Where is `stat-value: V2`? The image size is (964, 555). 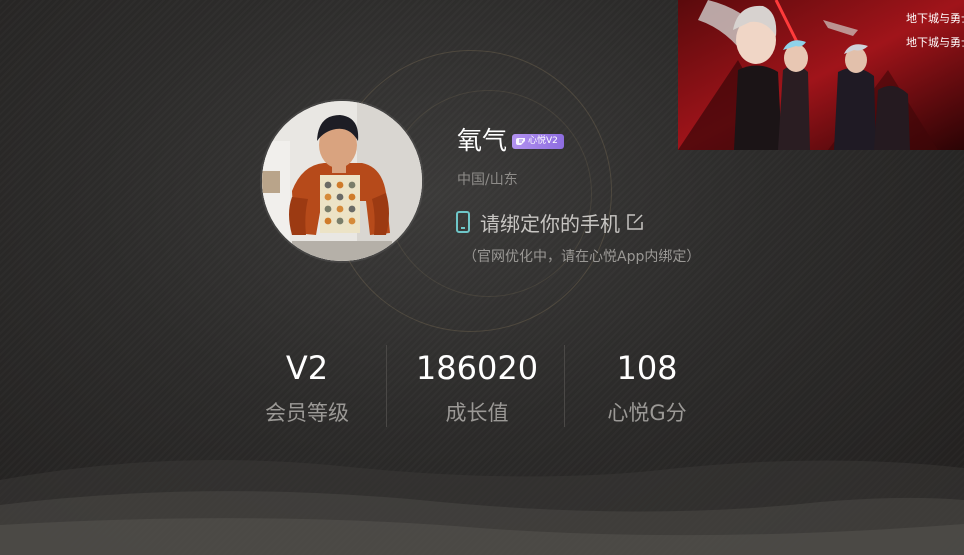
stat-value: V2 is located at coordinates (307, 368).